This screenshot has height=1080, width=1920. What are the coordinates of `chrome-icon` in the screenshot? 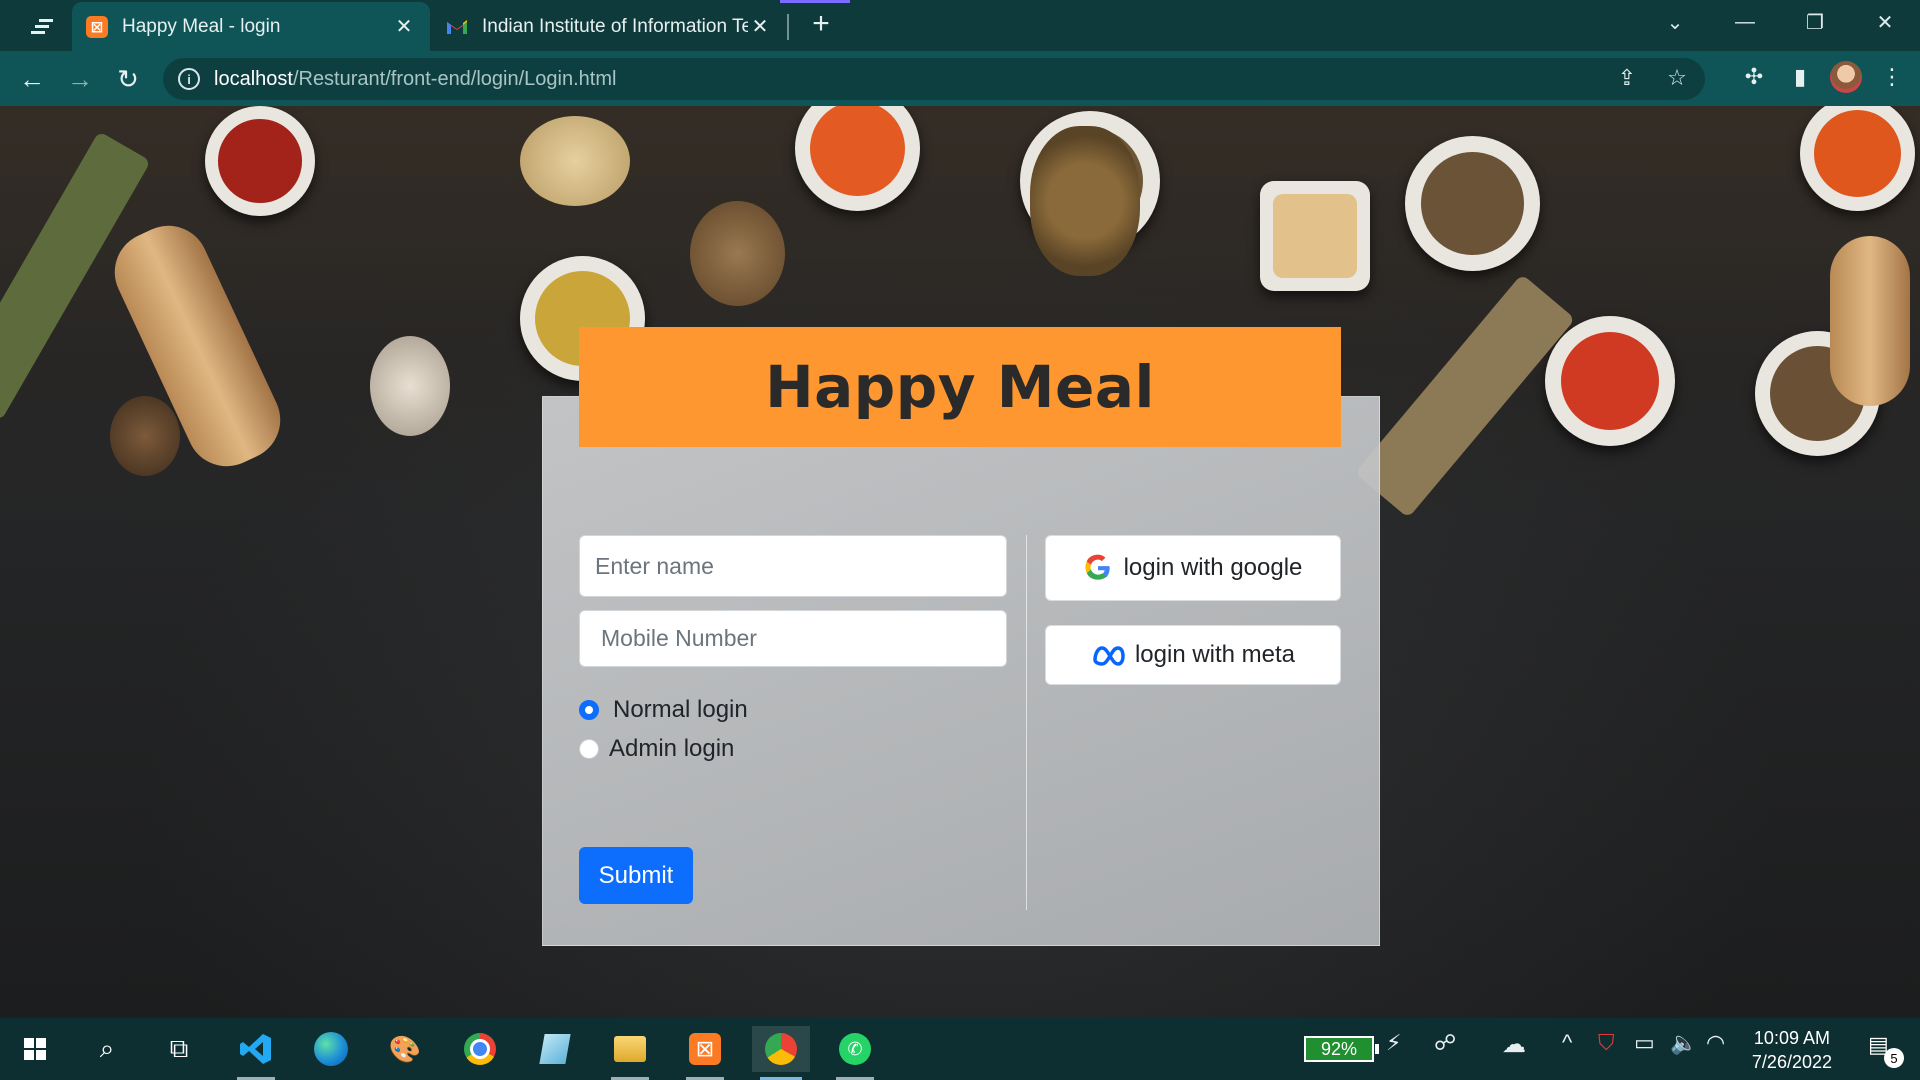 It's located at (480, 1049).